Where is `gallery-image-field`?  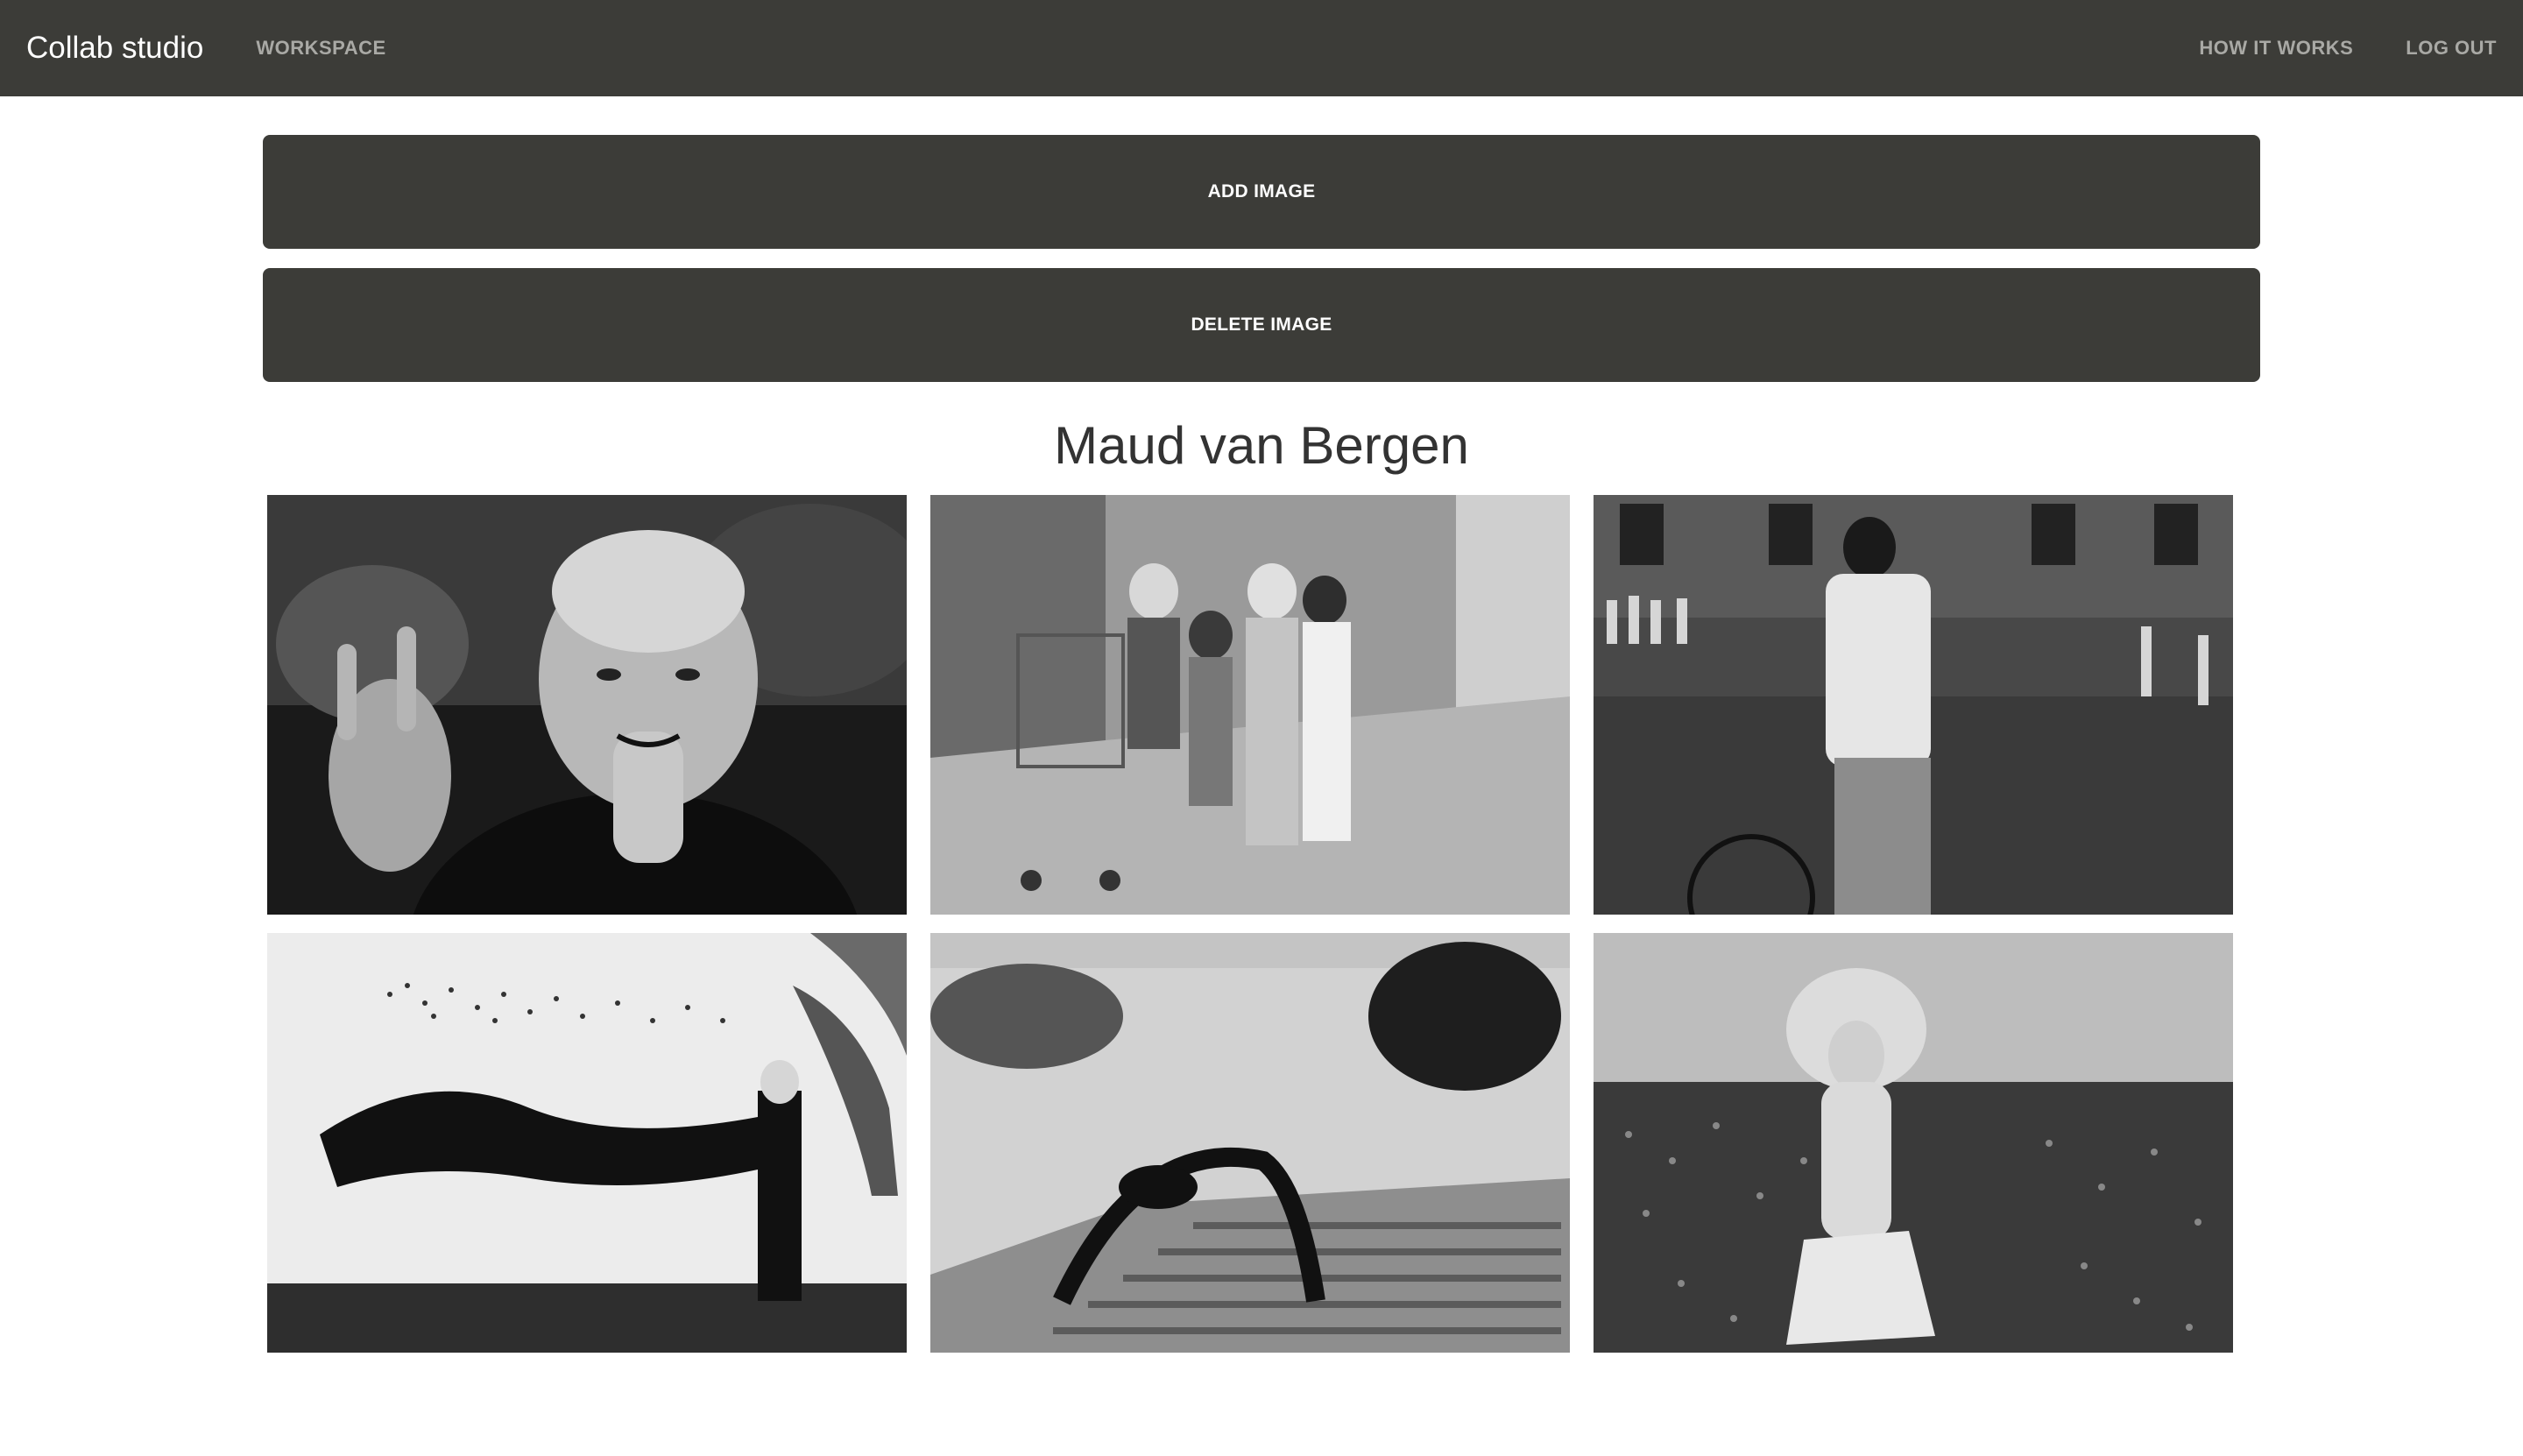
gallery-image-field is located at coordinates (1913, 1143).